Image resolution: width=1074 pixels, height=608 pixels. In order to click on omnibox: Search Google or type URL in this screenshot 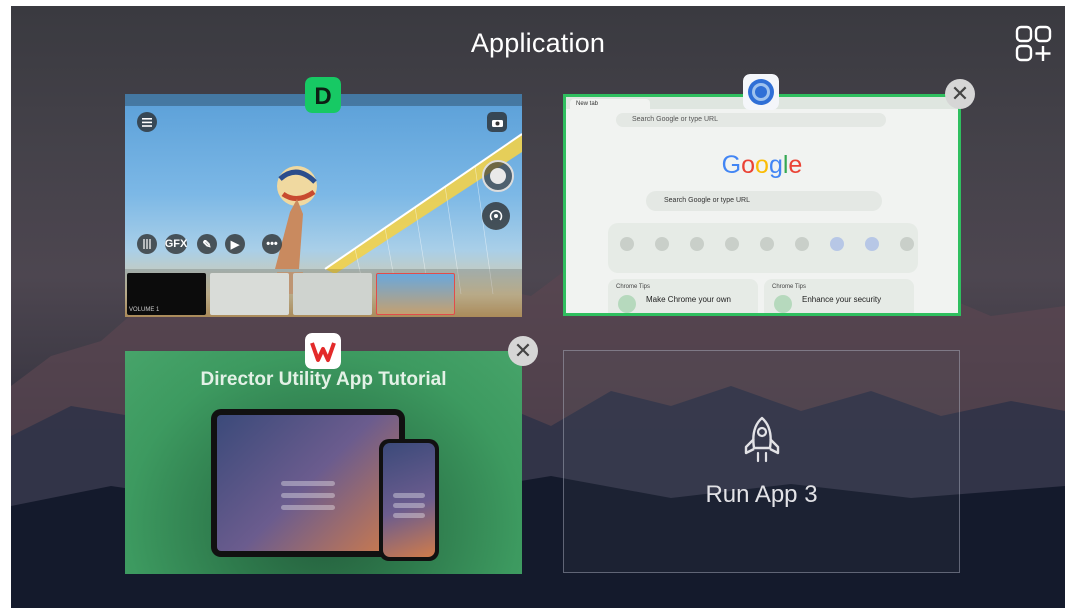, I will do `click(751, 120)`.